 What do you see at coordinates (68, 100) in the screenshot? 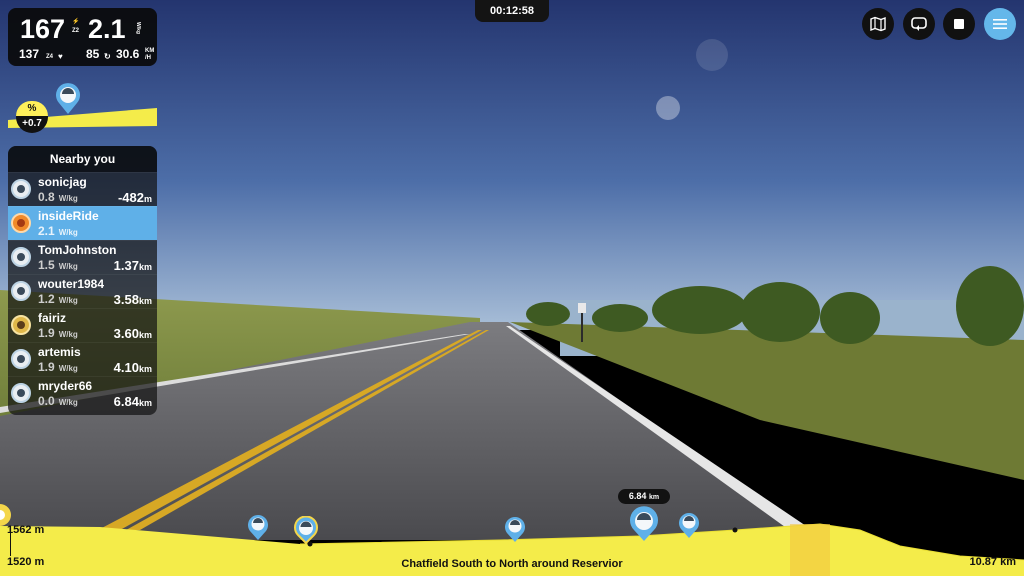
I see `my-rider-pin` at bounding box center [68, 100].